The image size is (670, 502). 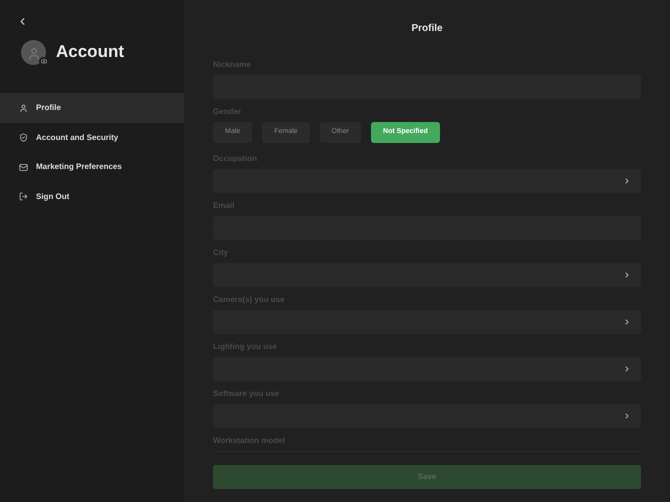 What do you see at coordinates (23, 137) in the screenshot?
I see `shield-icon` at bounding box center [23, 137].